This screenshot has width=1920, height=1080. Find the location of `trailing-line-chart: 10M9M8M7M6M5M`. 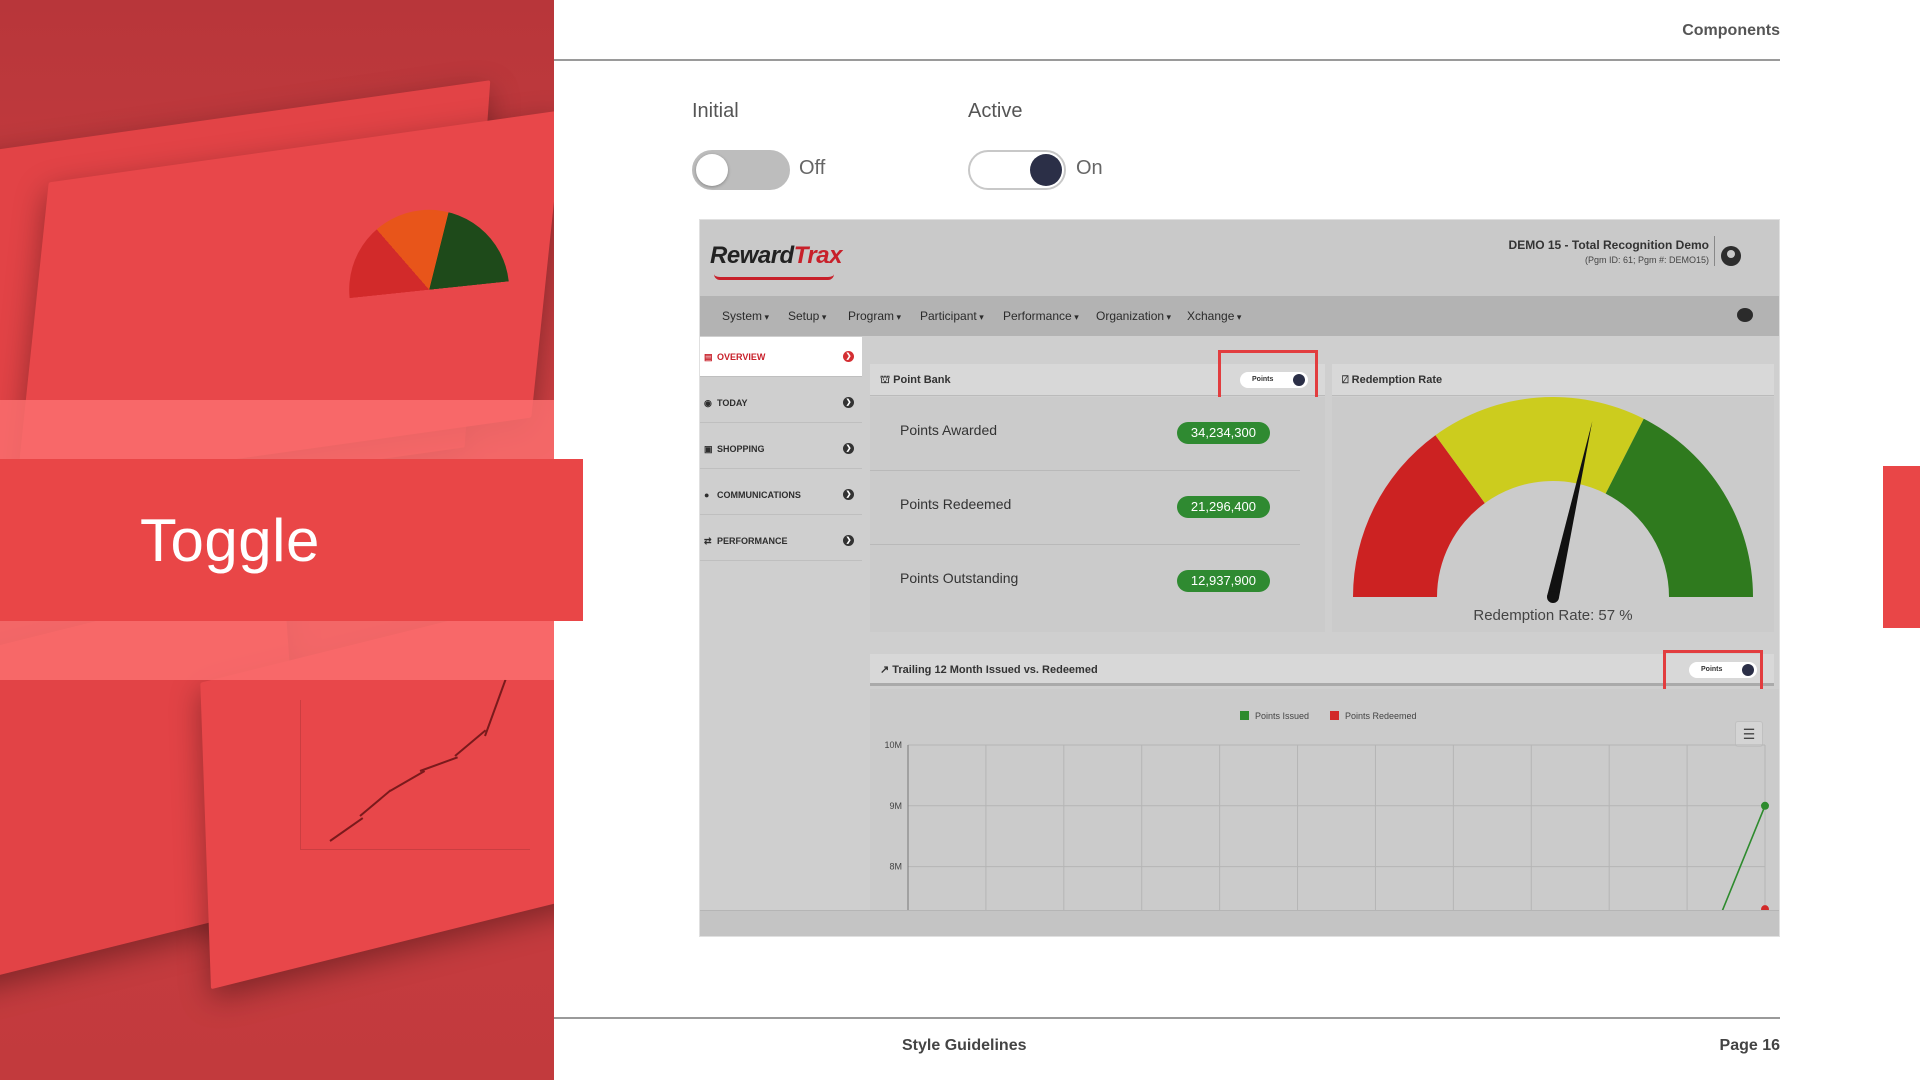

trailing-line-chart: 10M9M8M7M6M5M is located at coordinates (1326, 838).